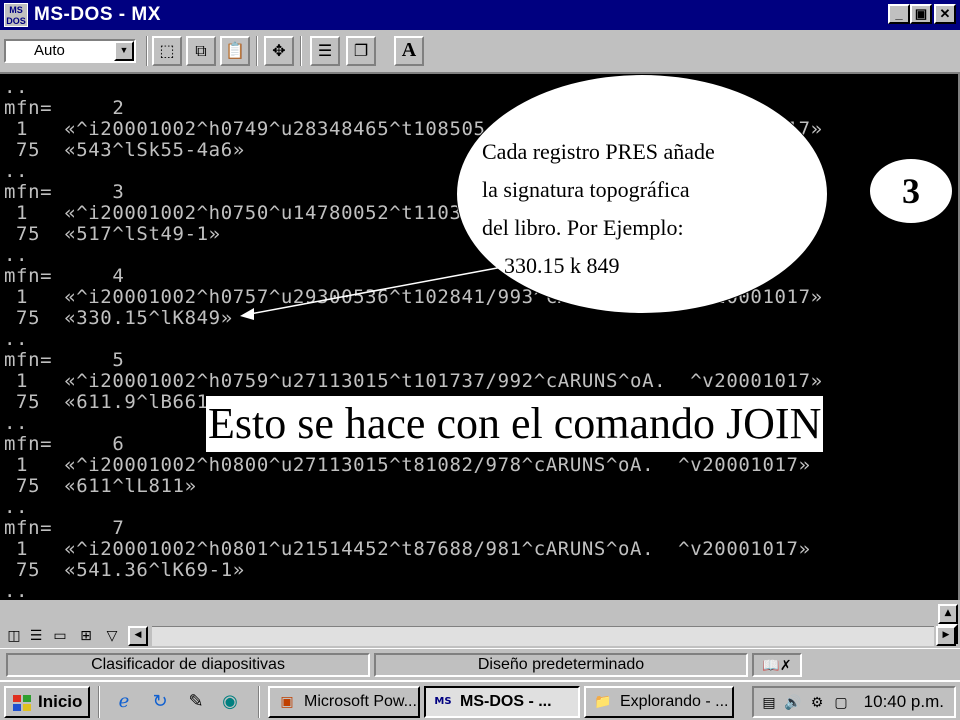 This screenshot has width=960, height=720. Describe the element at coordinates (112, 402) in the screenshot. I see `console-line: 75 «611.9^lB661»` at that location.